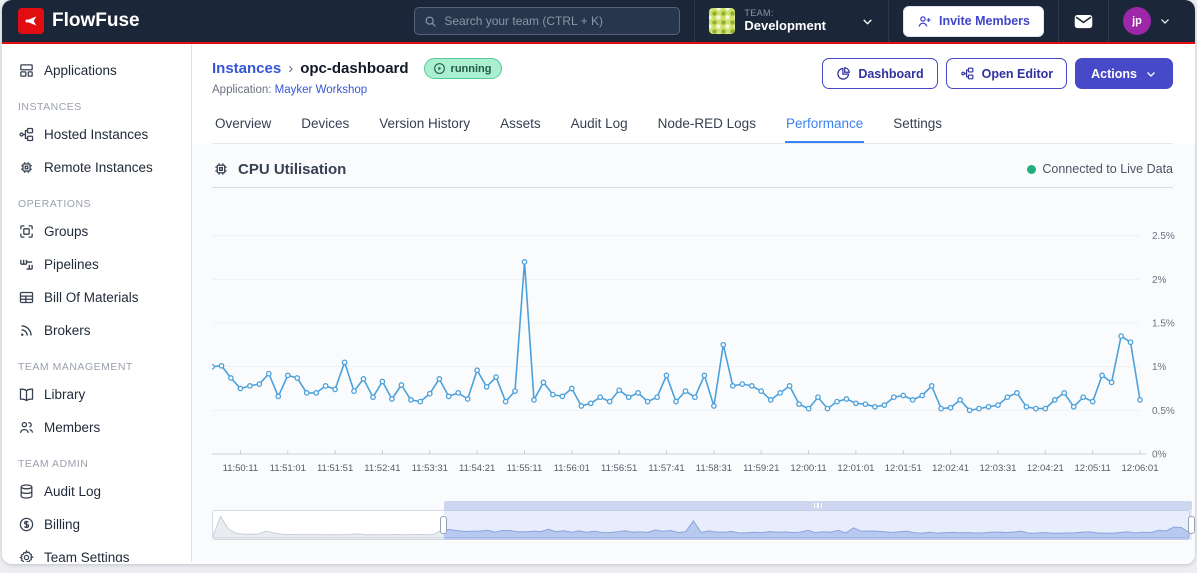 The height and width of the screenshot is (573, 1197). I want to click on sidebar-section-team-management: TEAM MANAGEMENT, so click(75, 367).